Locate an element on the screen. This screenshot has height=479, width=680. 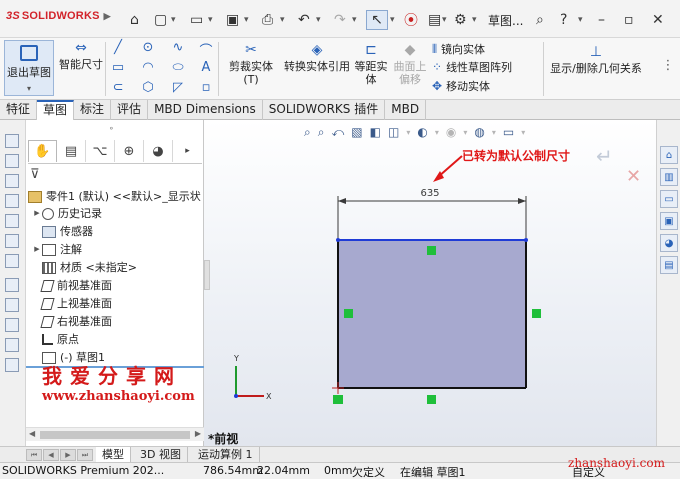
tree-item-top-plane: 上视基准面 is located at coordinates (72, 303).